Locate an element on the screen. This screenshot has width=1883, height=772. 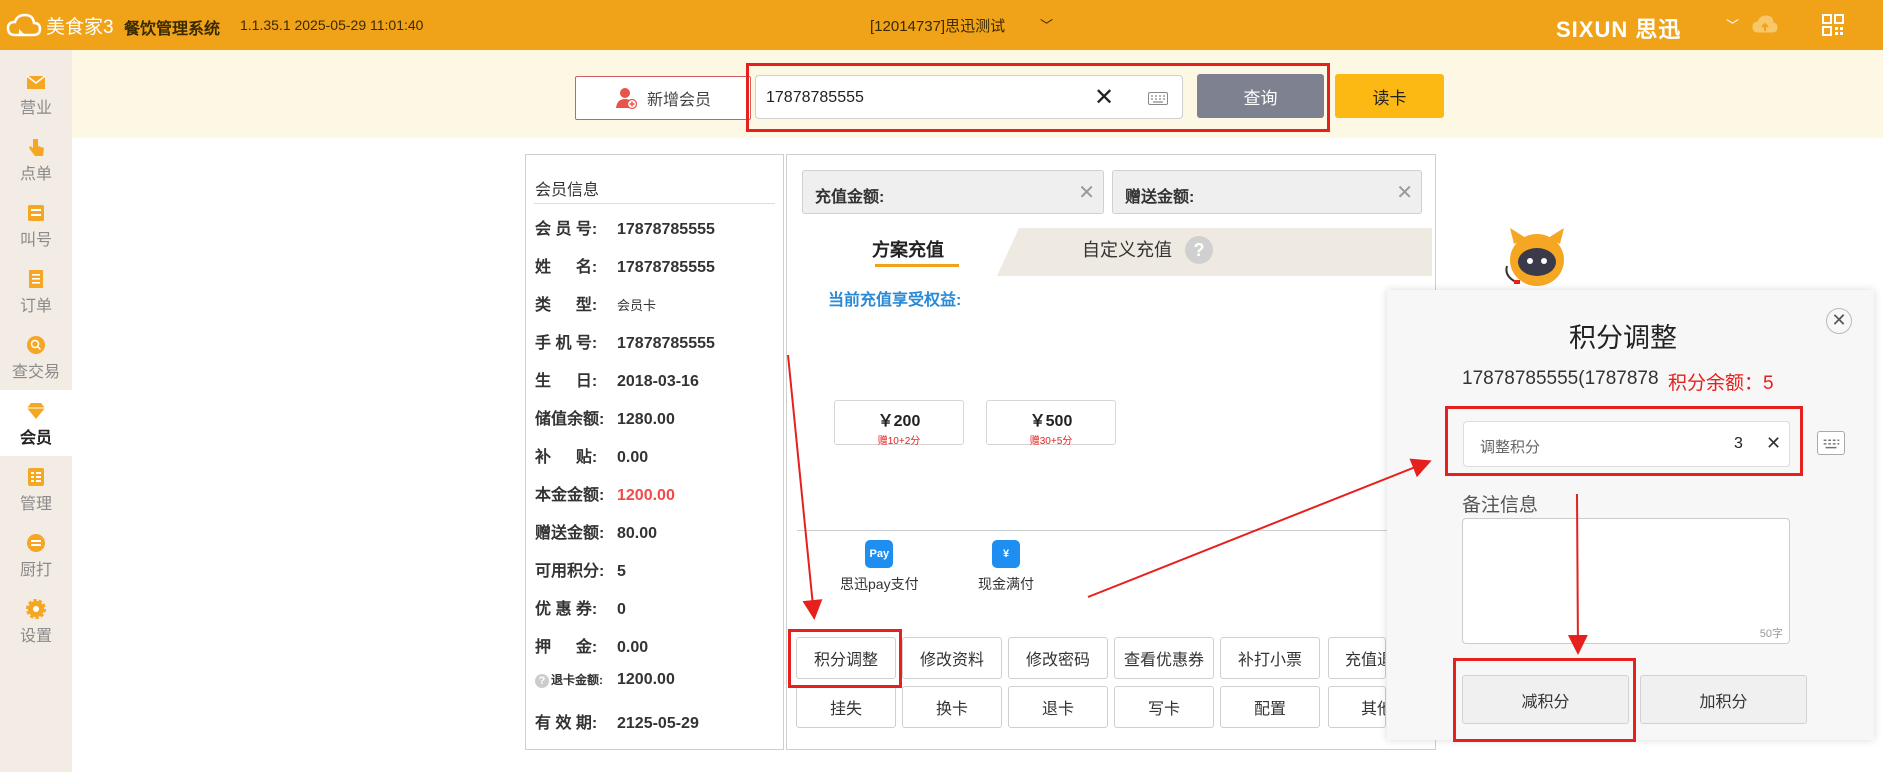
field-value: 5 is located at coordinates (621, 571).